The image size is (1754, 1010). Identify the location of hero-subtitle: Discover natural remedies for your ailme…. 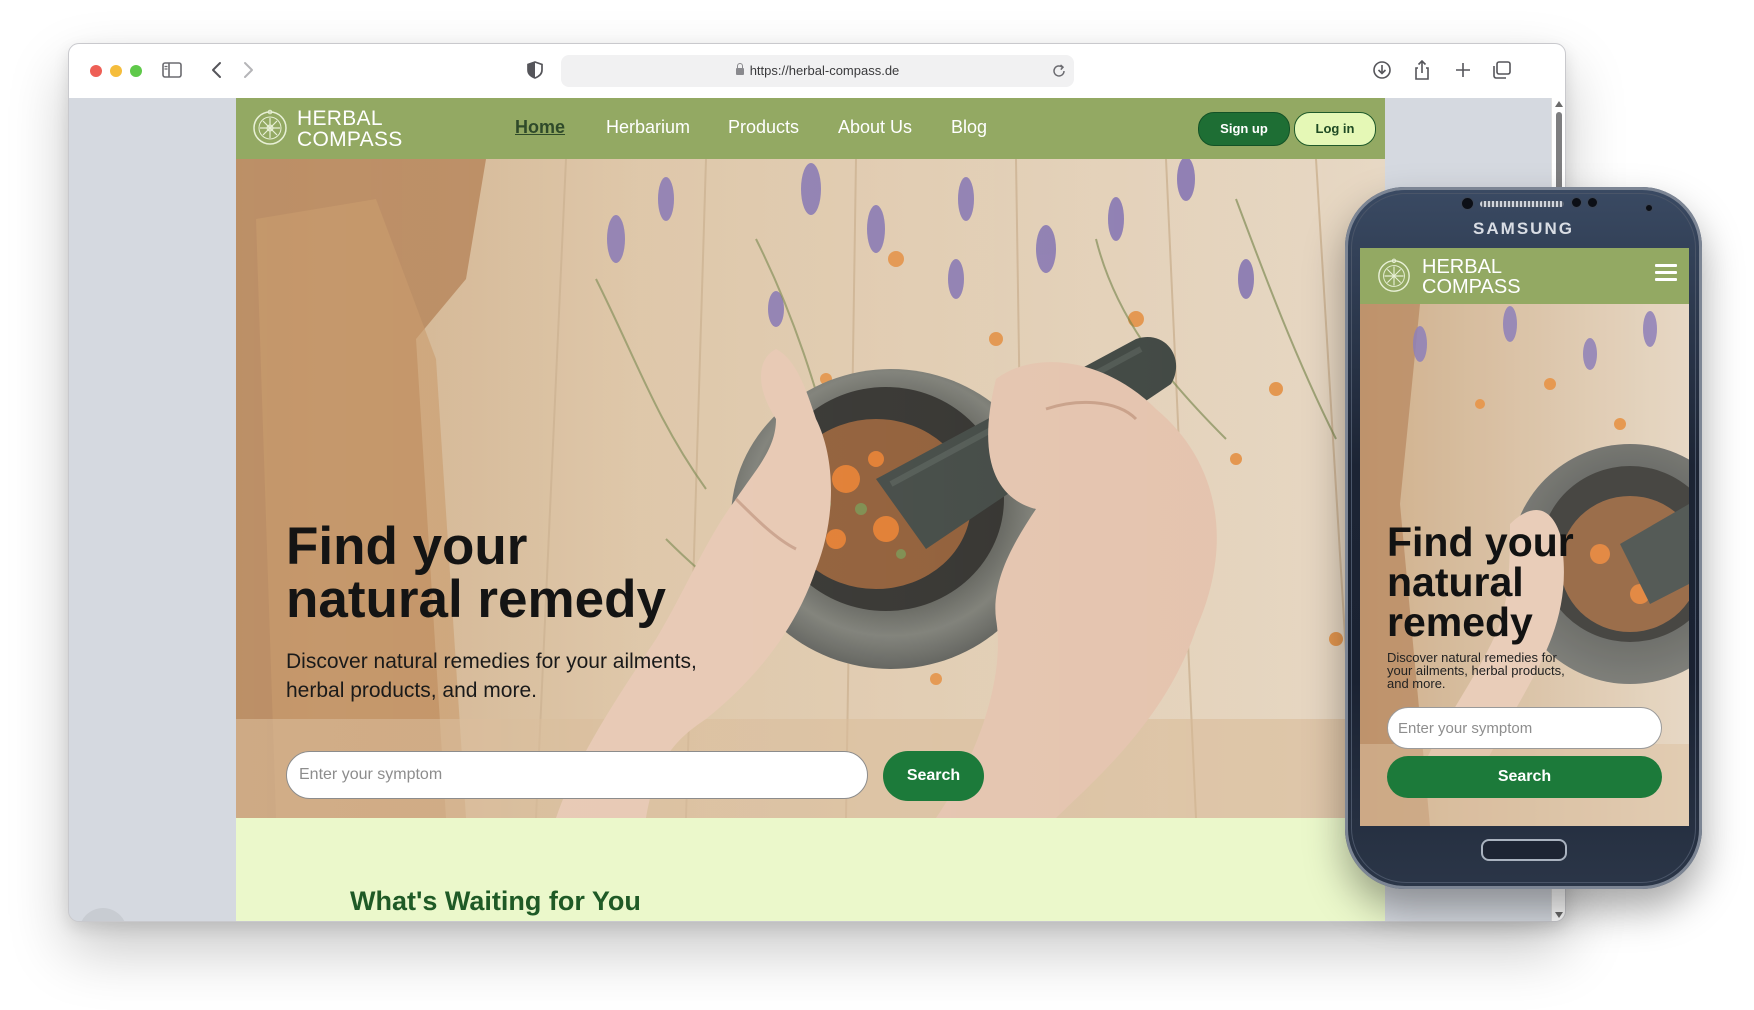
(491, 676).